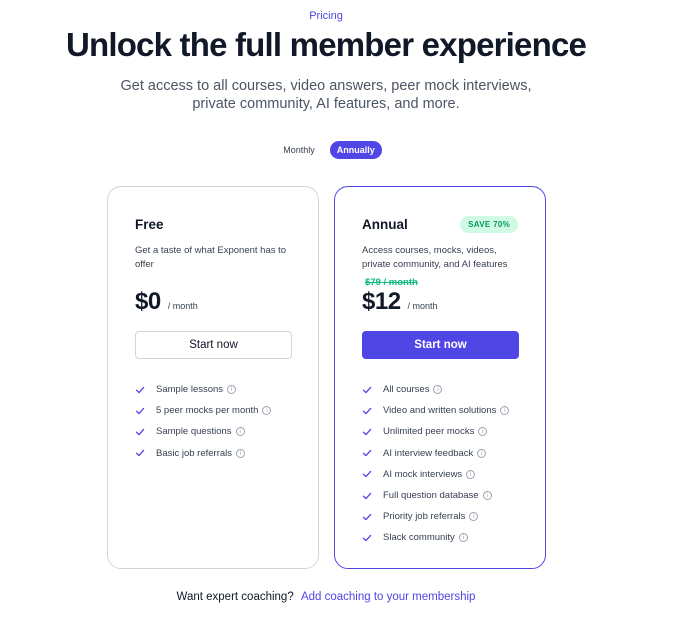 This screenshot has height=631, width=700. I want to click on feature-item: 5 peer mocks per month i, so click(203, 410).